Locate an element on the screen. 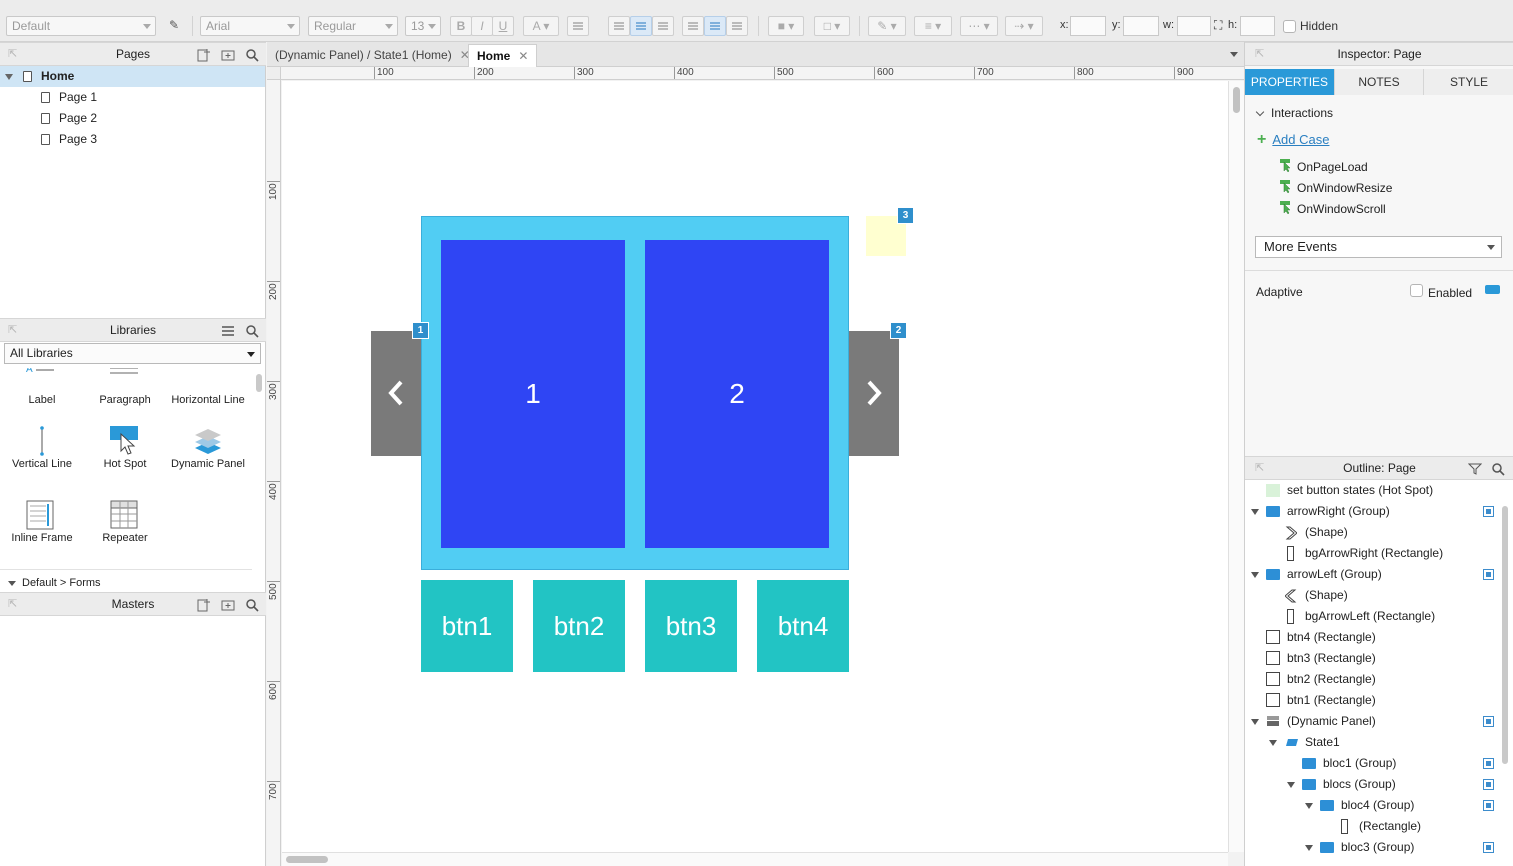 The image size is (1513, 866). libraries-scrollbar is located at coordinates (259, 383).